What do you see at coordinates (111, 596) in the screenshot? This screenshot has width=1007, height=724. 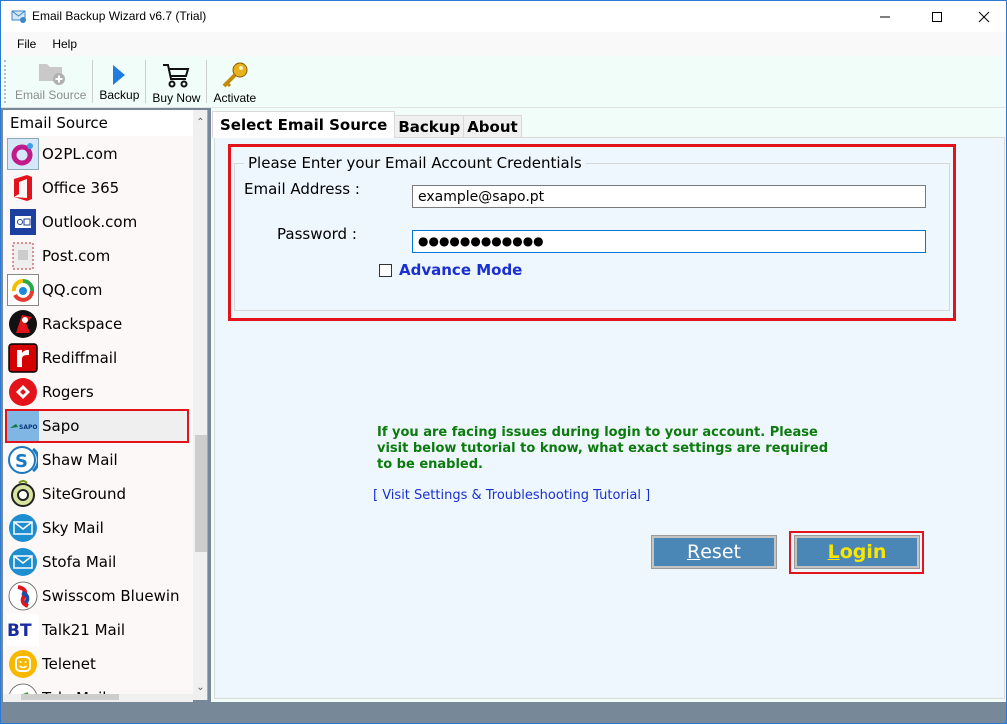 I see `sidebar-item-label: Swisscom Bluewin` at bounding box center [111, 596].